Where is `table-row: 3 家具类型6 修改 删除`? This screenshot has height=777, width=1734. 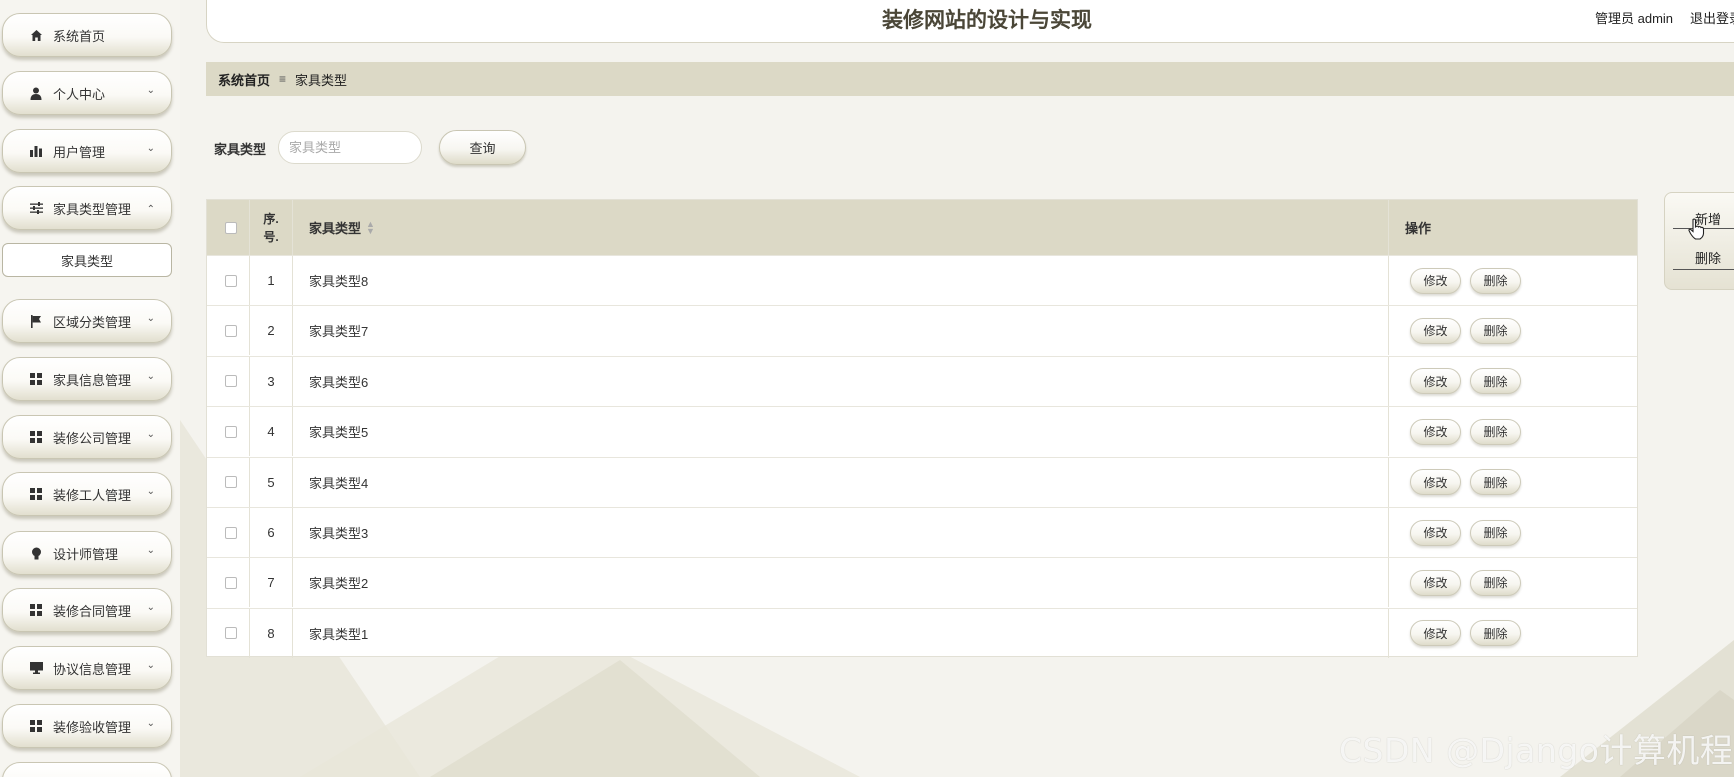 table-row: 3 家具类型6 修改 删除 is located at coordinates (922, 380).